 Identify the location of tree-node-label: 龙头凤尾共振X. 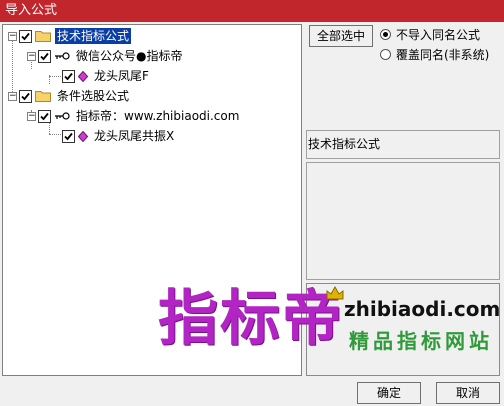
(134, 136).